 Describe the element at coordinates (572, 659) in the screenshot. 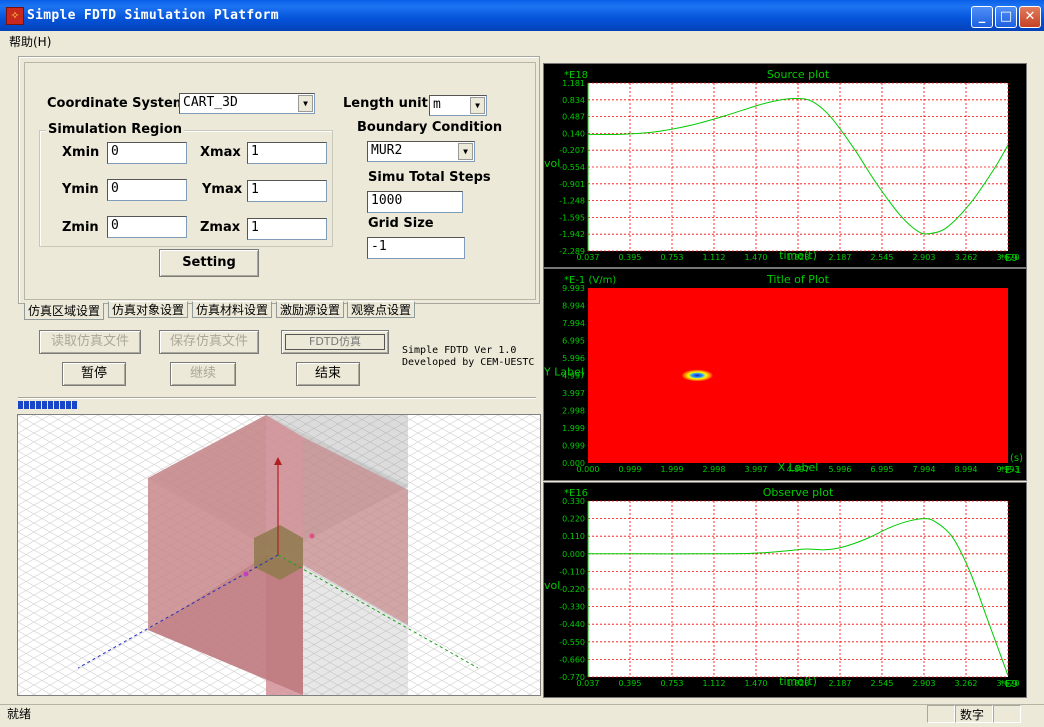

I see `y-tick-label: -0.660` at that location.